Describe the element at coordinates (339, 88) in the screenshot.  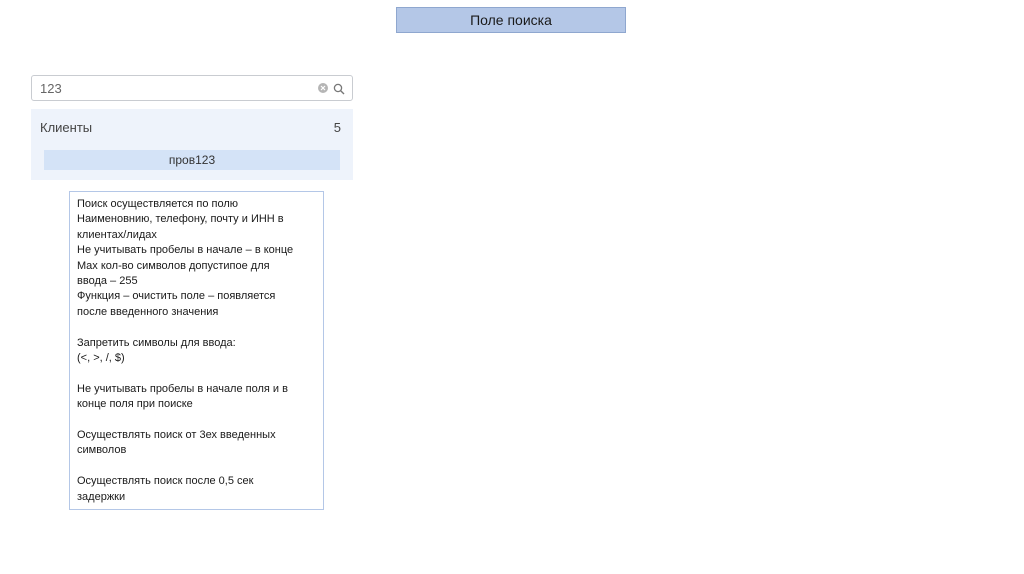
I see `search-icon` at that location.